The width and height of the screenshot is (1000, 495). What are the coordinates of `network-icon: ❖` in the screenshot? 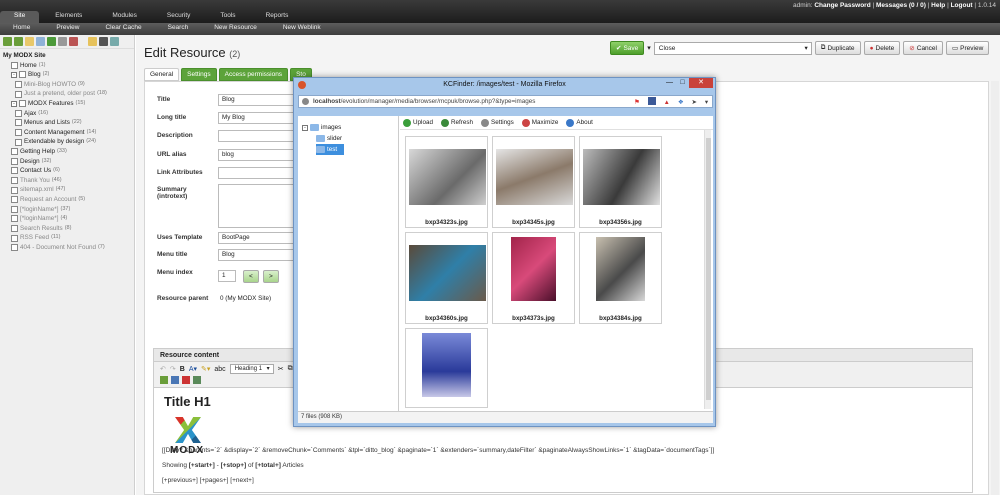 It's located at (681, 102).